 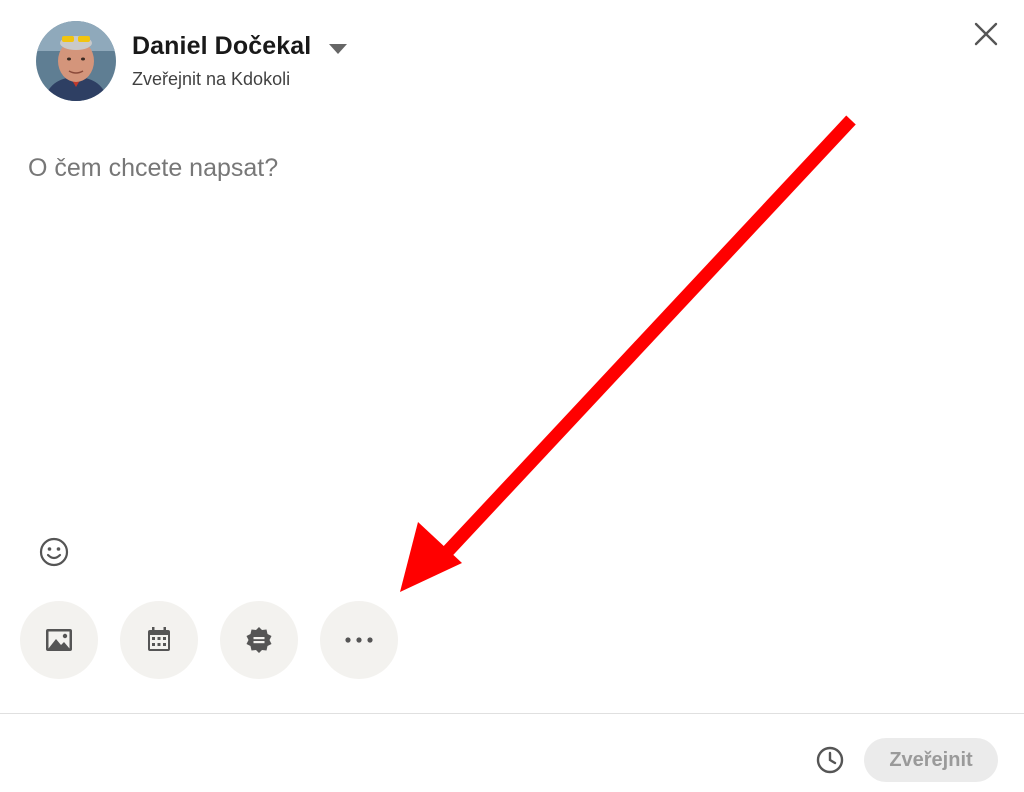 I want to click on more-icon, so click(x=359, y=640).